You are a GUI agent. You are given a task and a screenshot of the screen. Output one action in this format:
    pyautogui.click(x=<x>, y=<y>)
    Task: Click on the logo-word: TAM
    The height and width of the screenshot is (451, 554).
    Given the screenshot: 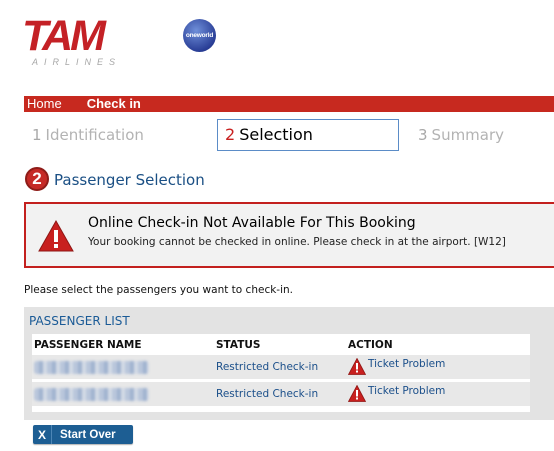 What is the action you would take?
    pyautogui.click(x=64, y=36)
    